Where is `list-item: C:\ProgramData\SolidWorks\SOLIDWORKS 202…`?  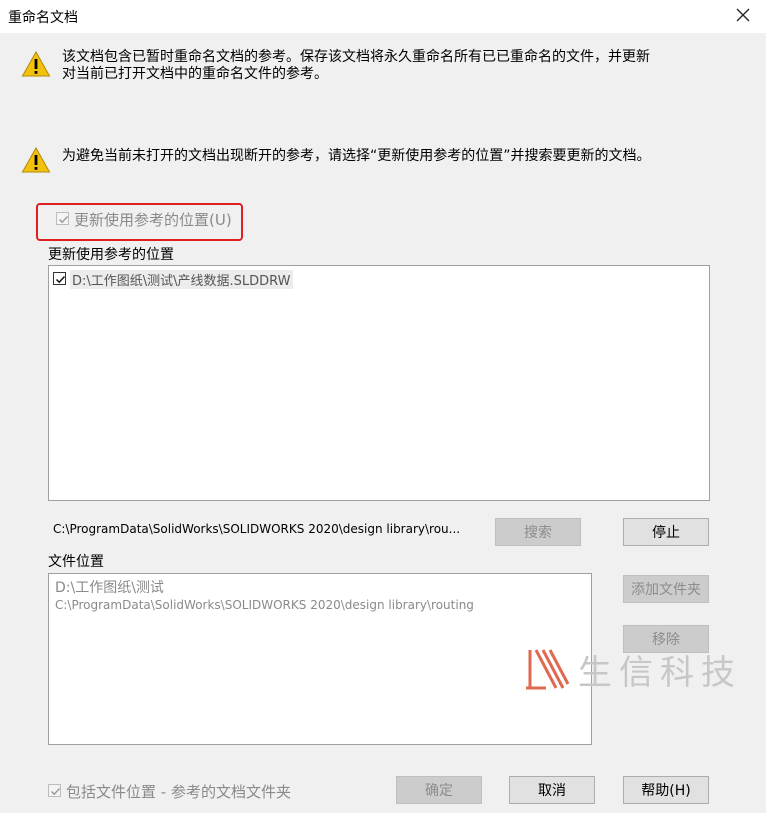
list-item: C:\ProgramData\SolidWorks\SOLIDWORKS 202… is located at coordinates (264, 605).